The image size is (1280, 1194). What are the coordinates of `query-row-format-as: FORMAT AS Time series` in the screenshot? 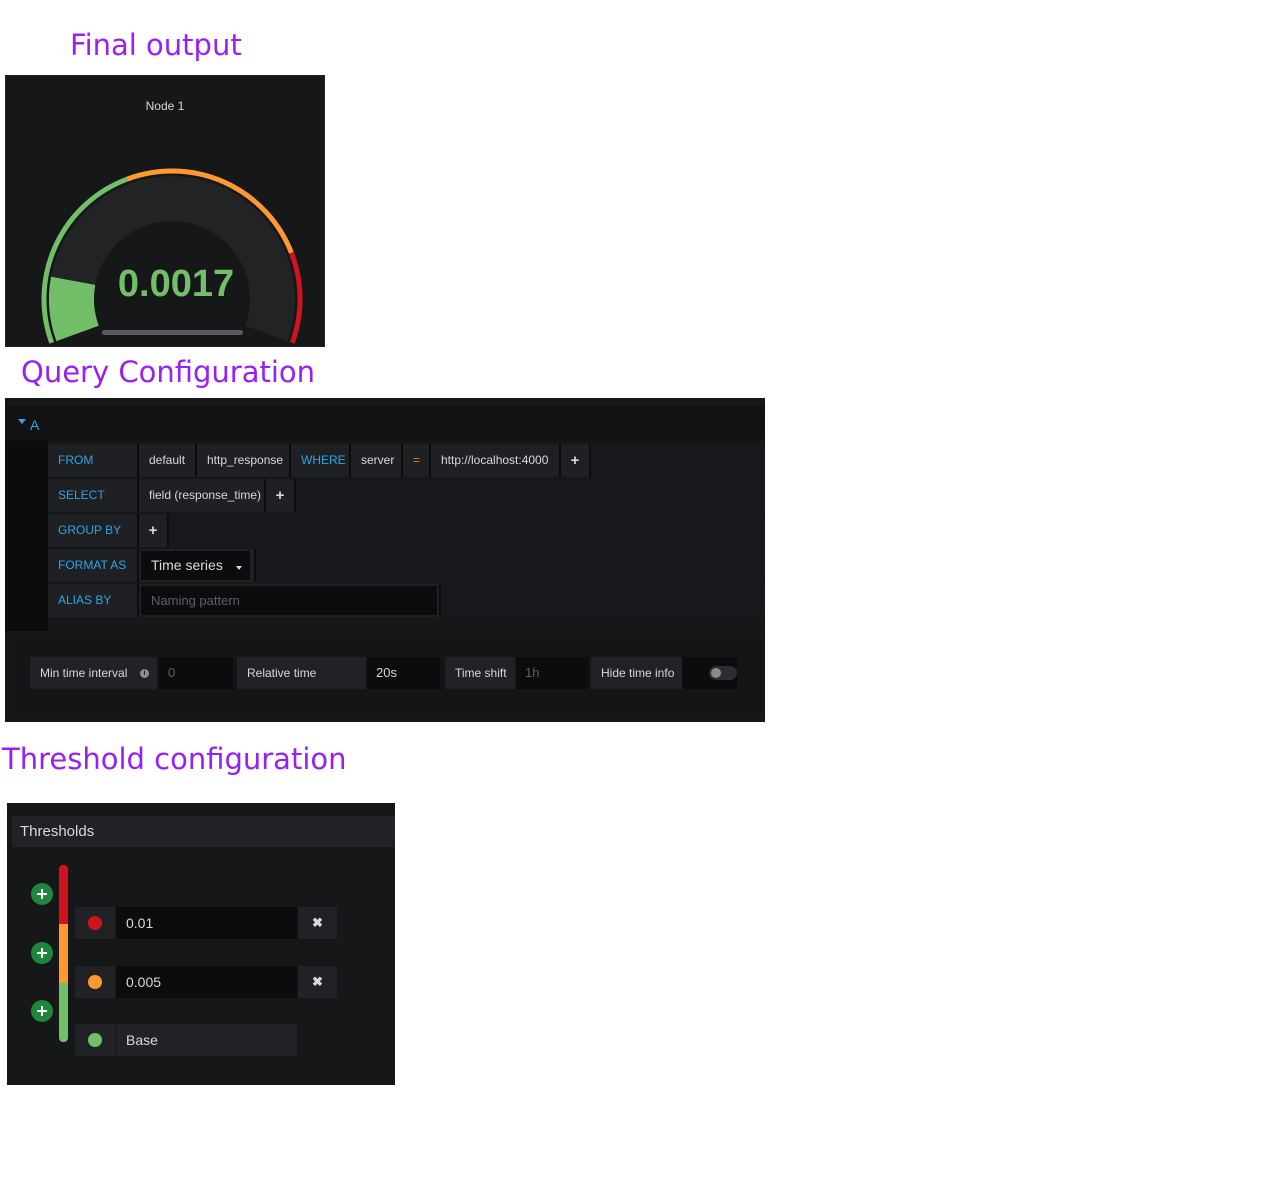 It's located at (406, 565).